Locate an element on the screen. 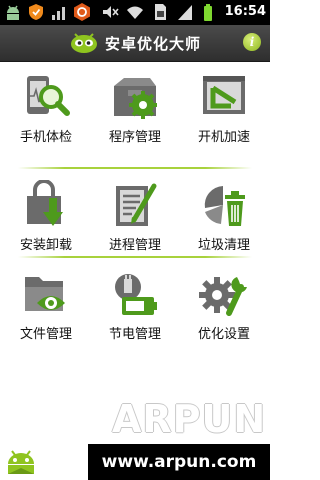 This screenshot has height=480, width=320. page-title: 安卓优化大师 is located at coordinates (152, 43).